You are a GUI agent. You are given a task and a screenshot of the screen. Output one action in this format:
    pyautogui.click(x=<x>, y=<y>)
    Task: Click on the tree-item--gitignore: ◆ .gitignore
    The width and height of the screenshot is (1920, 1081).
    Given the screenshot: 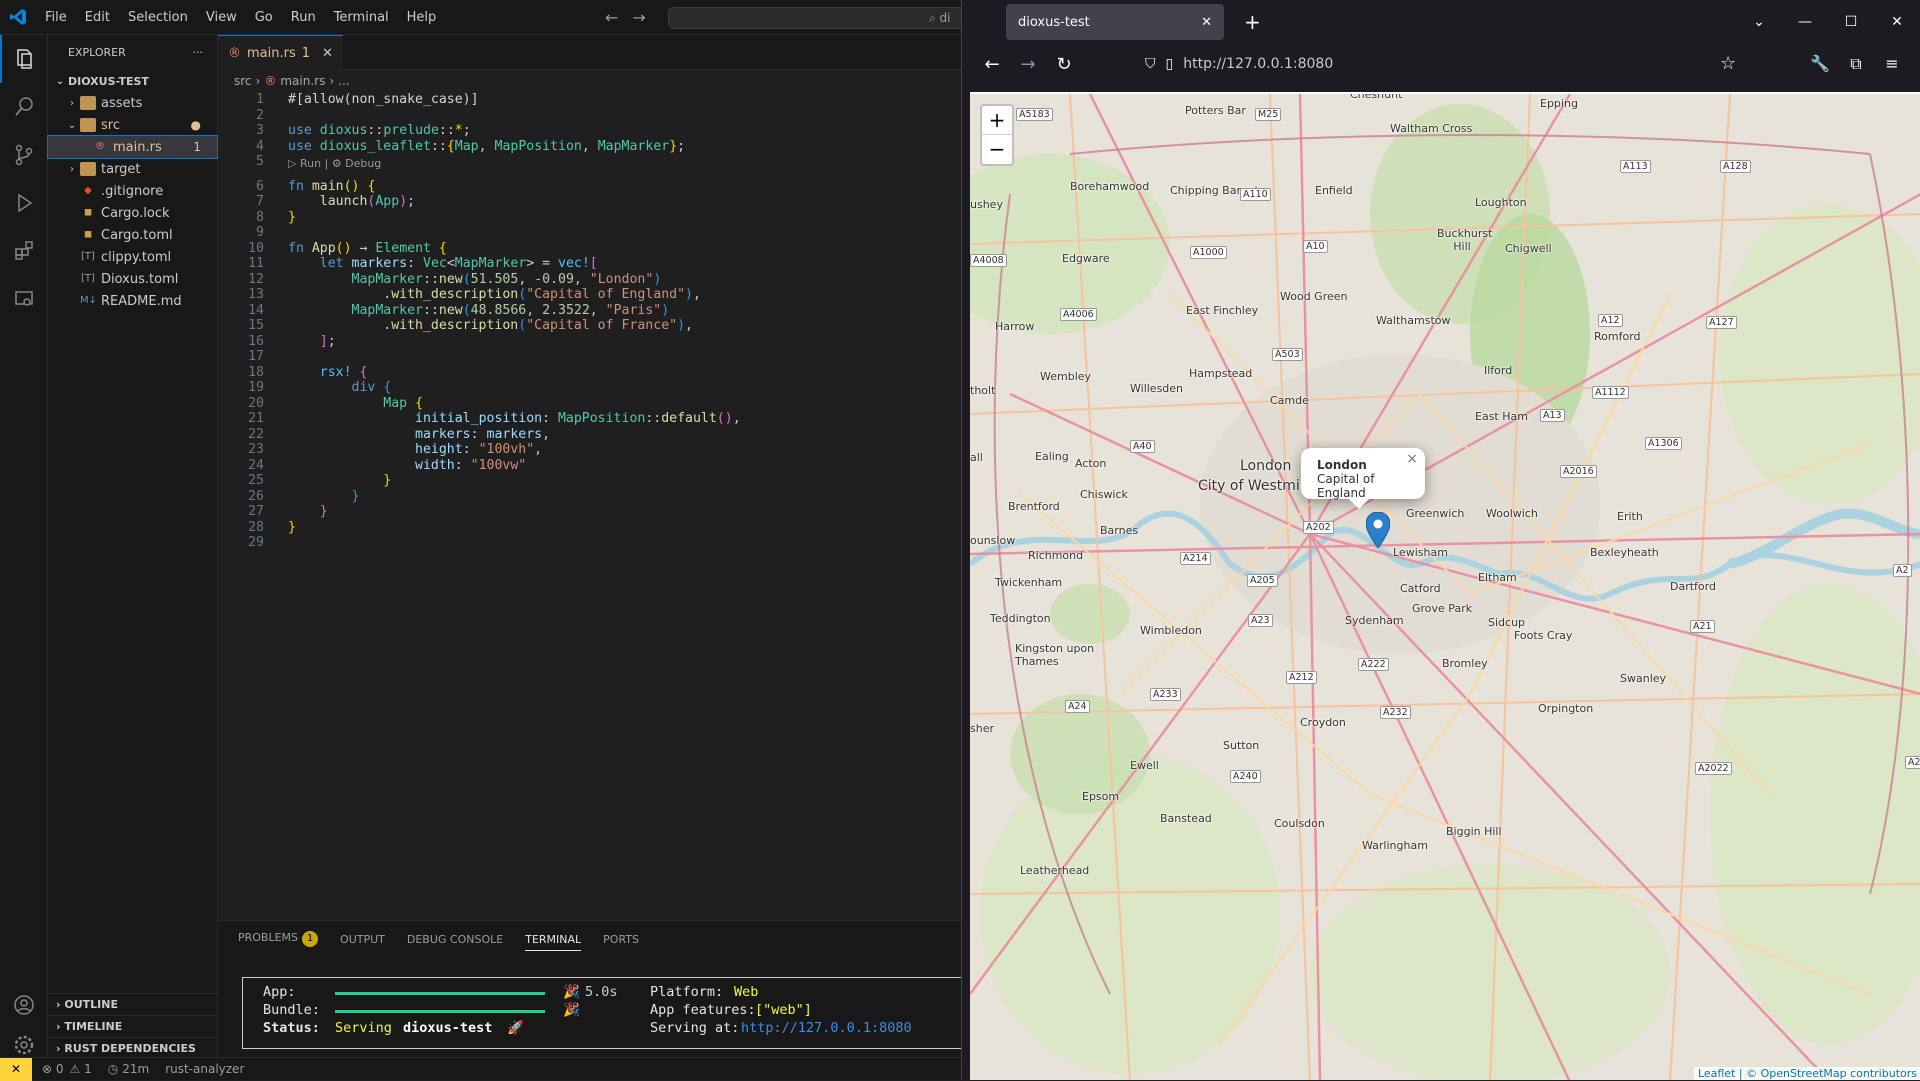 What is the action you would take?
    pyautogui.click(x=132, y=191)
    